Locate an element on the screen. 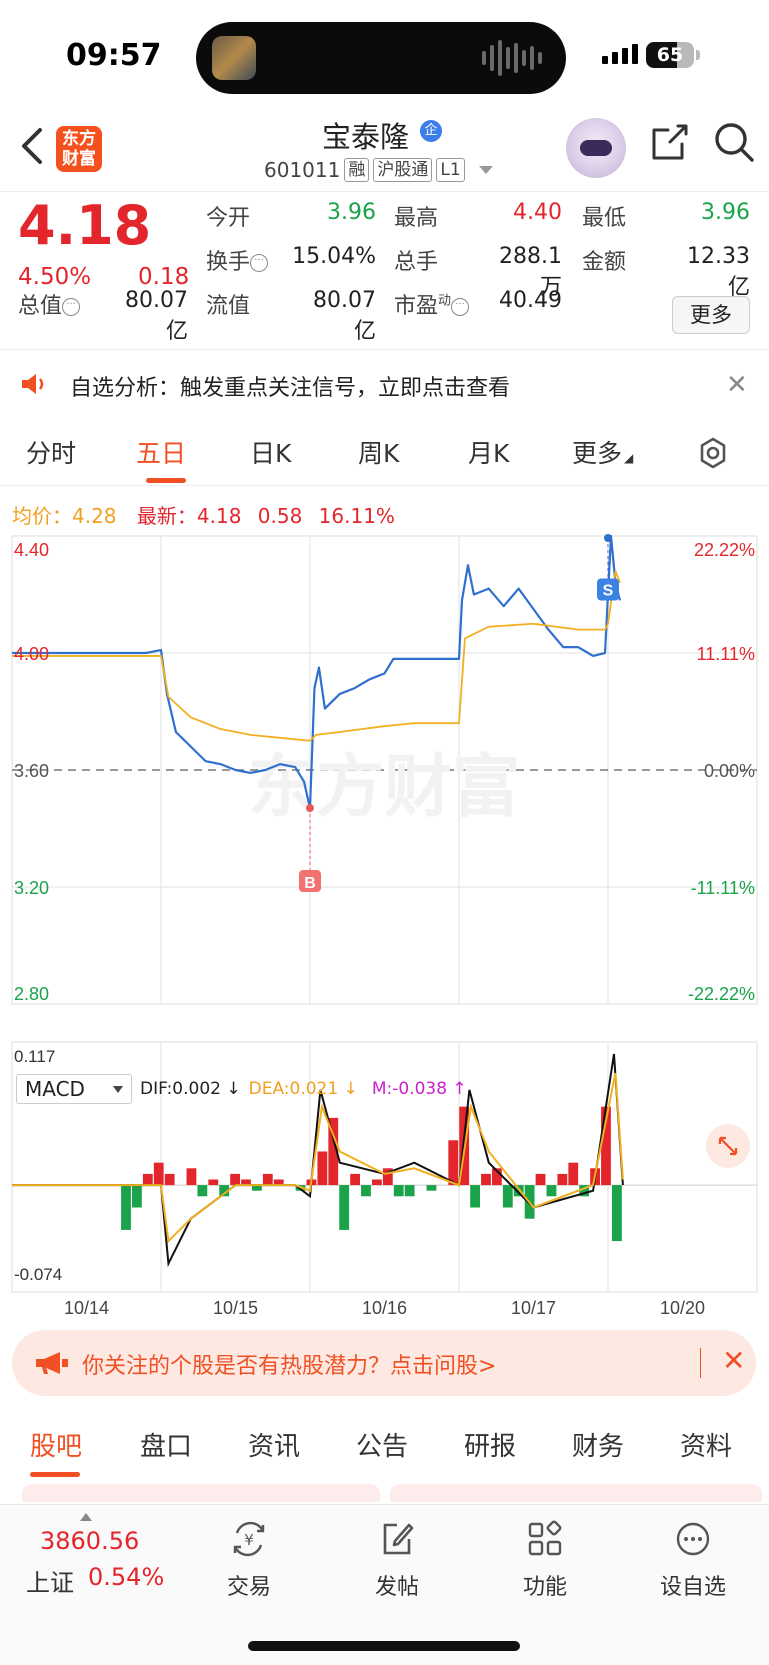 The height and width of the screenshot is (1665, 769). nav-trade: ¥ 交易 is located at coordinates (249, 1560).